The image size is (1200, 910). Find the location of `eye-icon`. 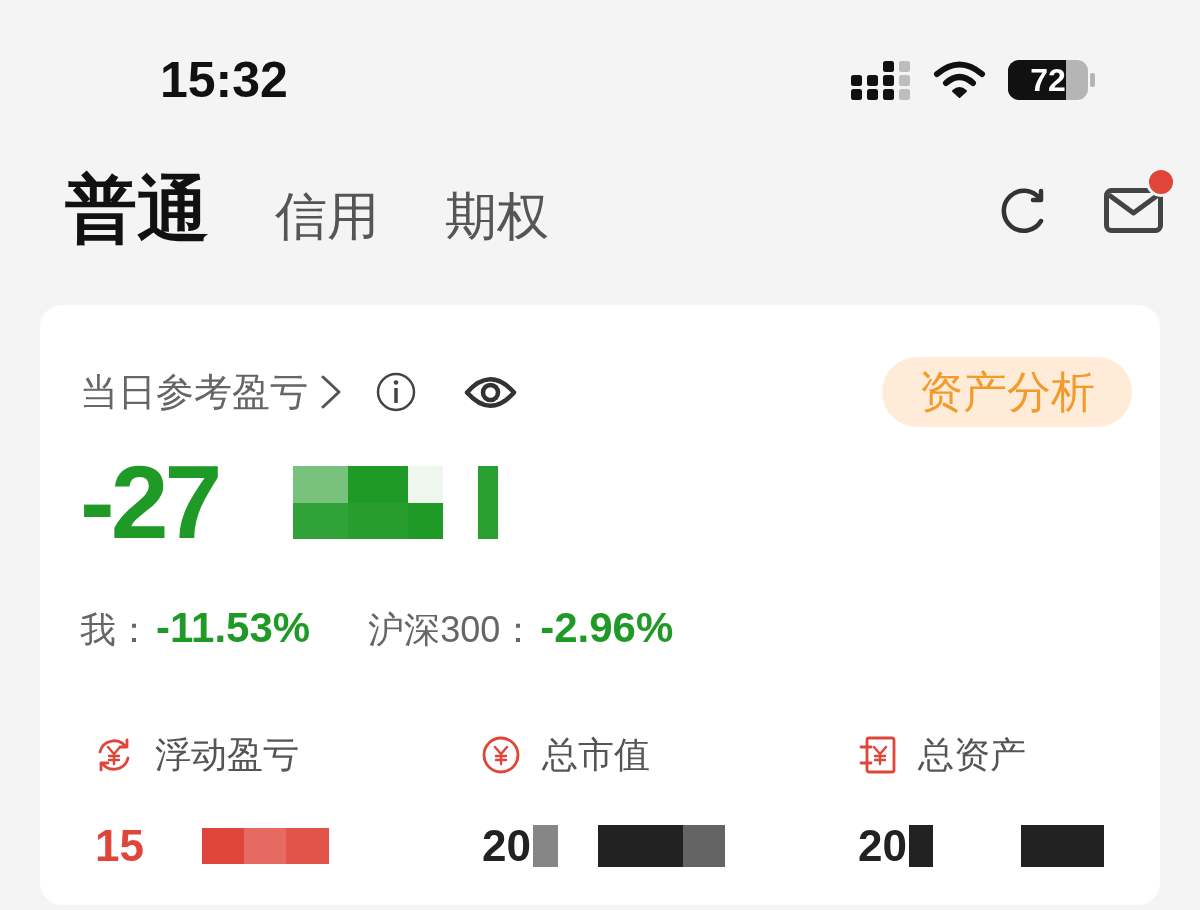

eye-icon is located at coordinates (490, 392).